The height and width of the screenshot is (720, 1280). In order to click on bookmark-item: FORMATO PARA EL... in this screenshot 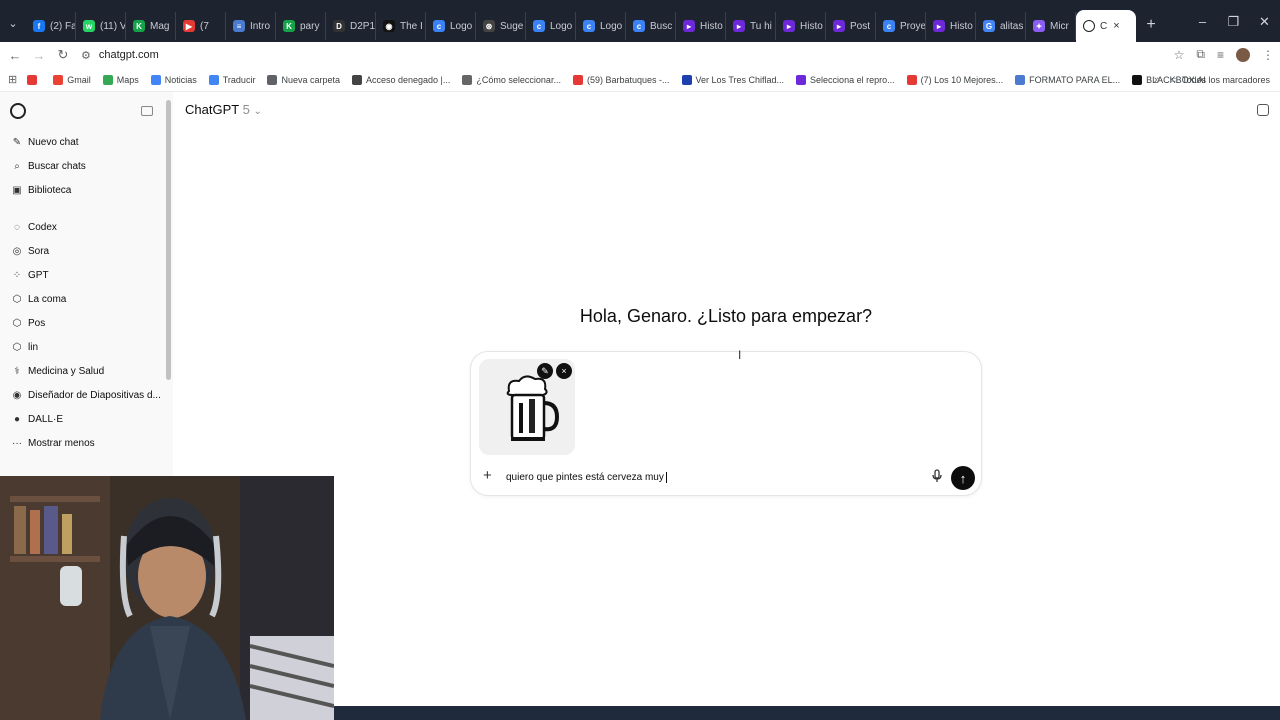, I will do `click(1067, 79)`.